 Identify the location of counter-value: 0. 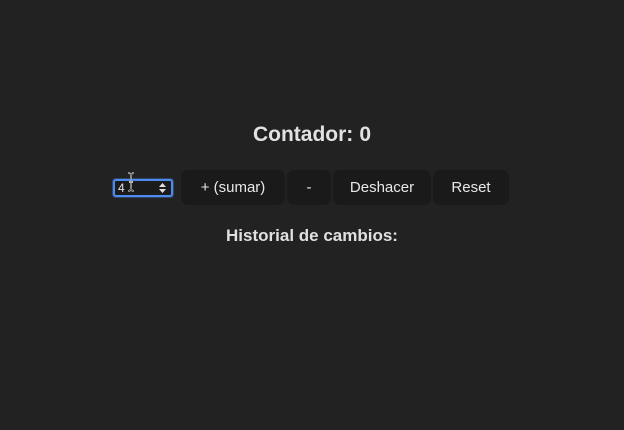
(365, 134).